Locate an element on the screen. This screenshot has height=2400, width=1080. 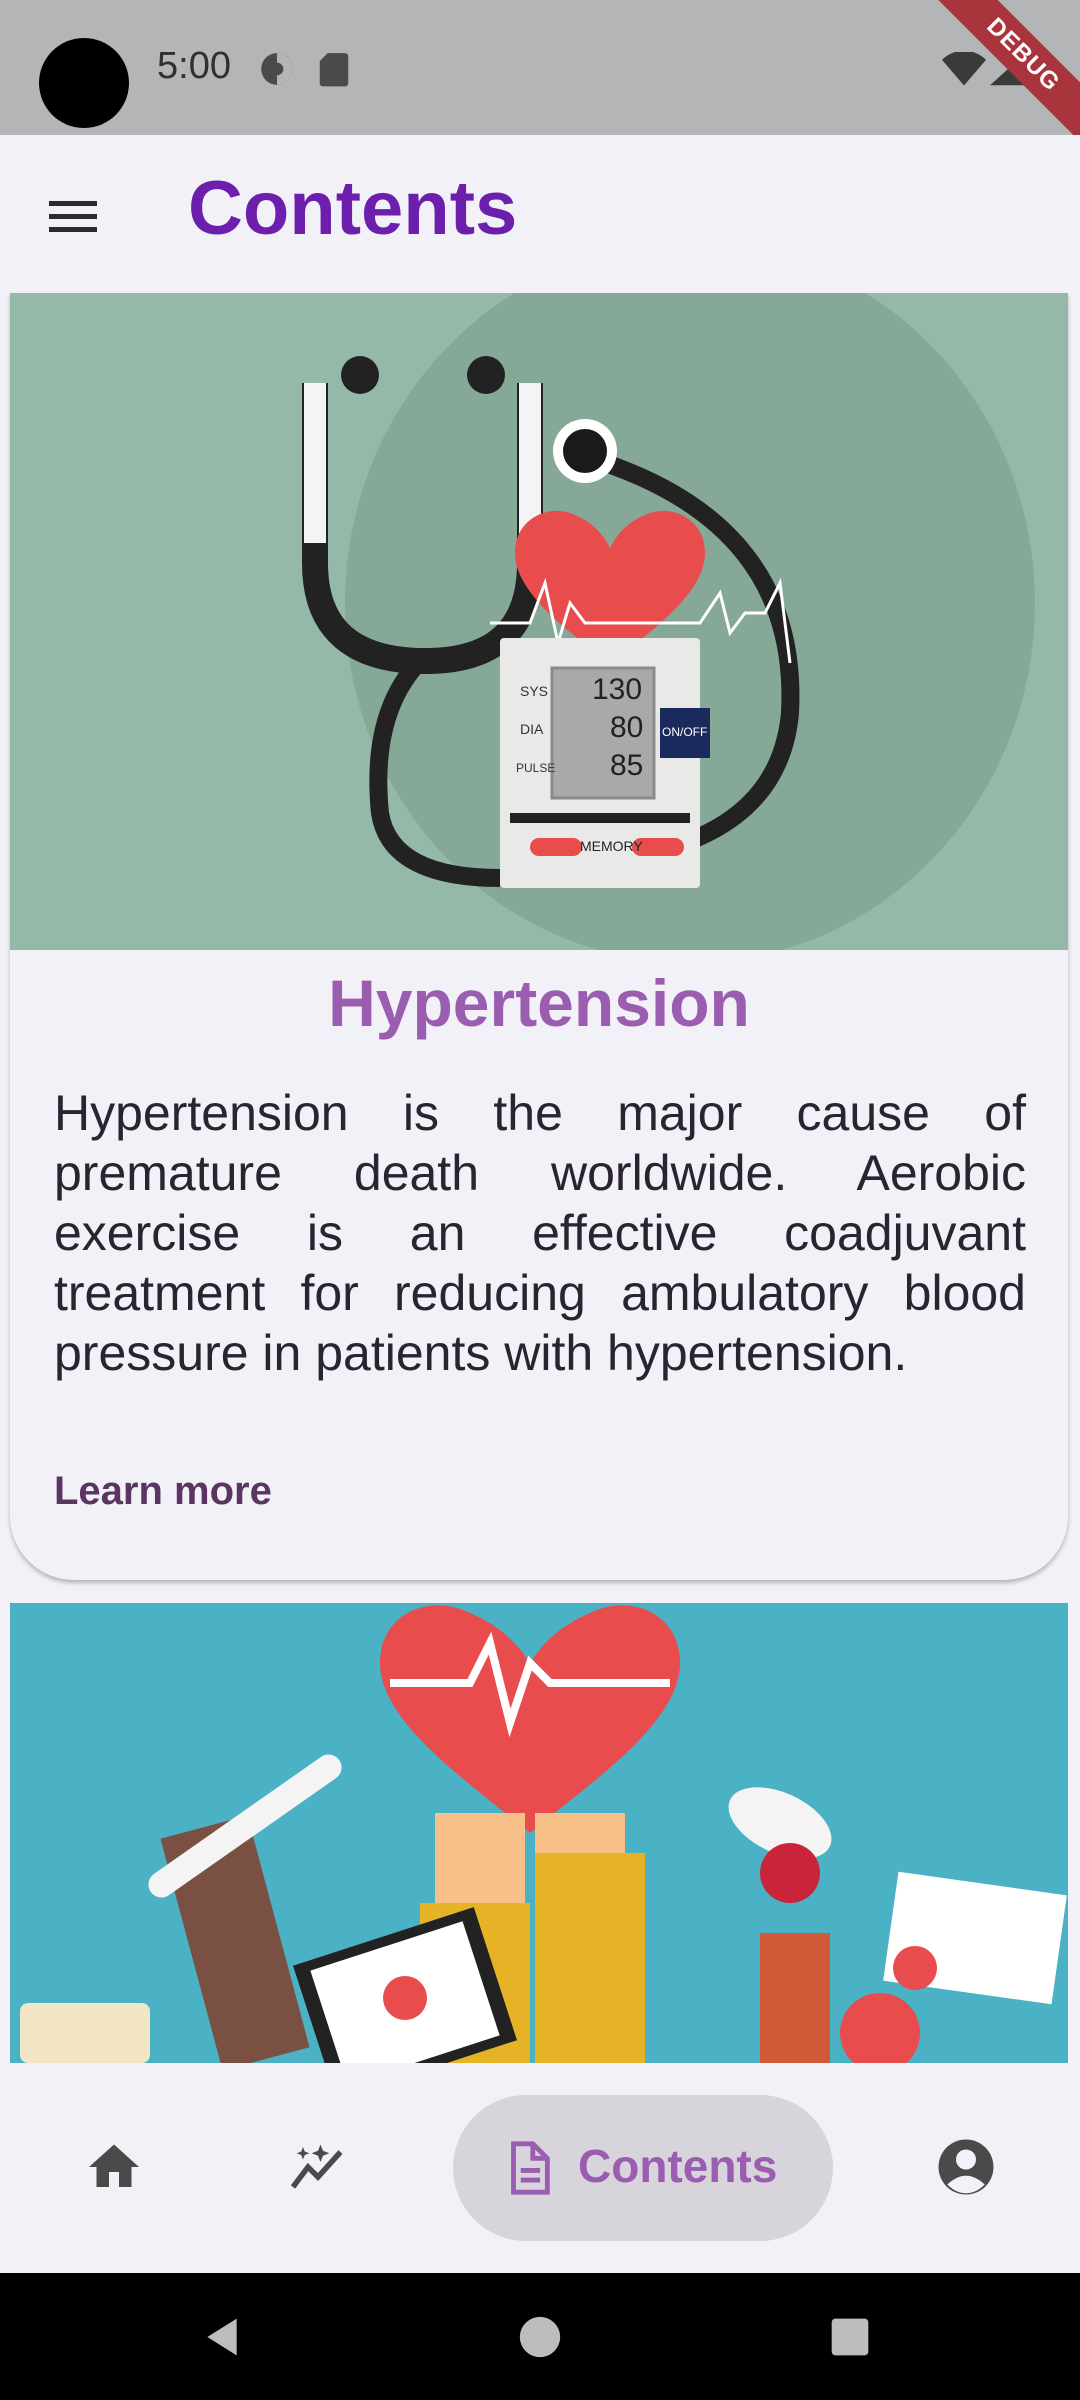
bottom-navigation: Contents is located at coordinates (540, 2168).